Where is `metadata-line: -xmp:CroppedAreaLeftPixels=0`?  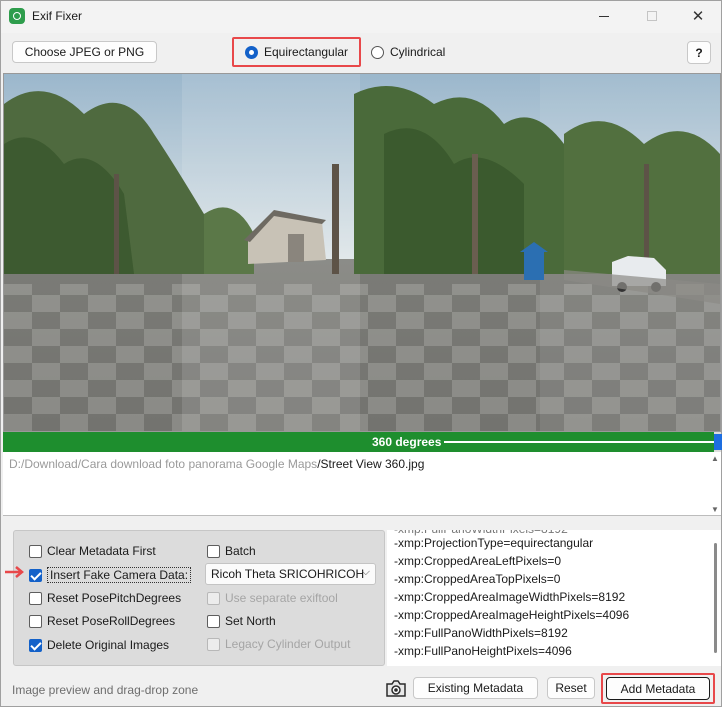 metadata-line: -xmp:CroppedAreaLeftPixels=0 is located at coordinates (478, 561).